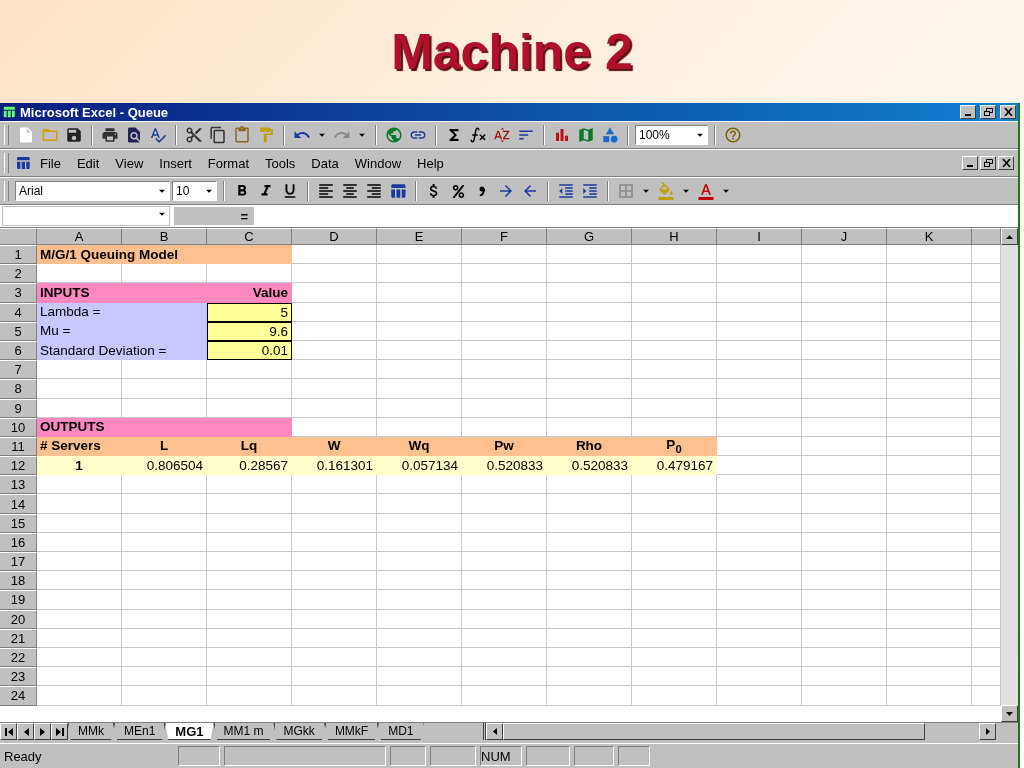  I want to click on menu-item: Edit, so click(88, 163).